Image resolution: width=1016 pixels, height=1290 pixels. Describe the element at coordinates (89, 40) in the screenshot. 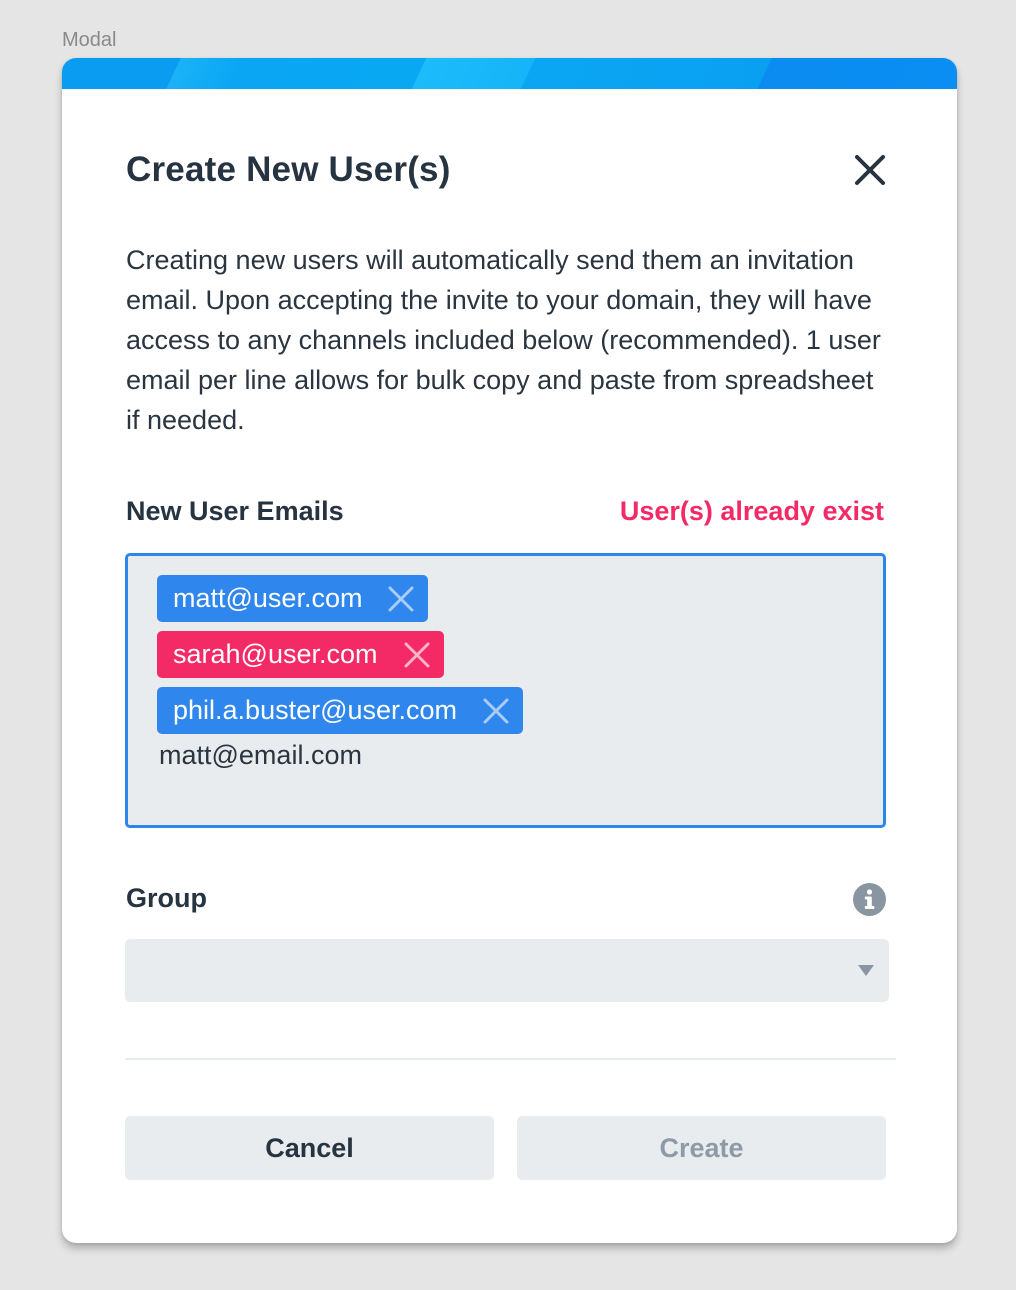

I see `frame-label: Modal` at that location.